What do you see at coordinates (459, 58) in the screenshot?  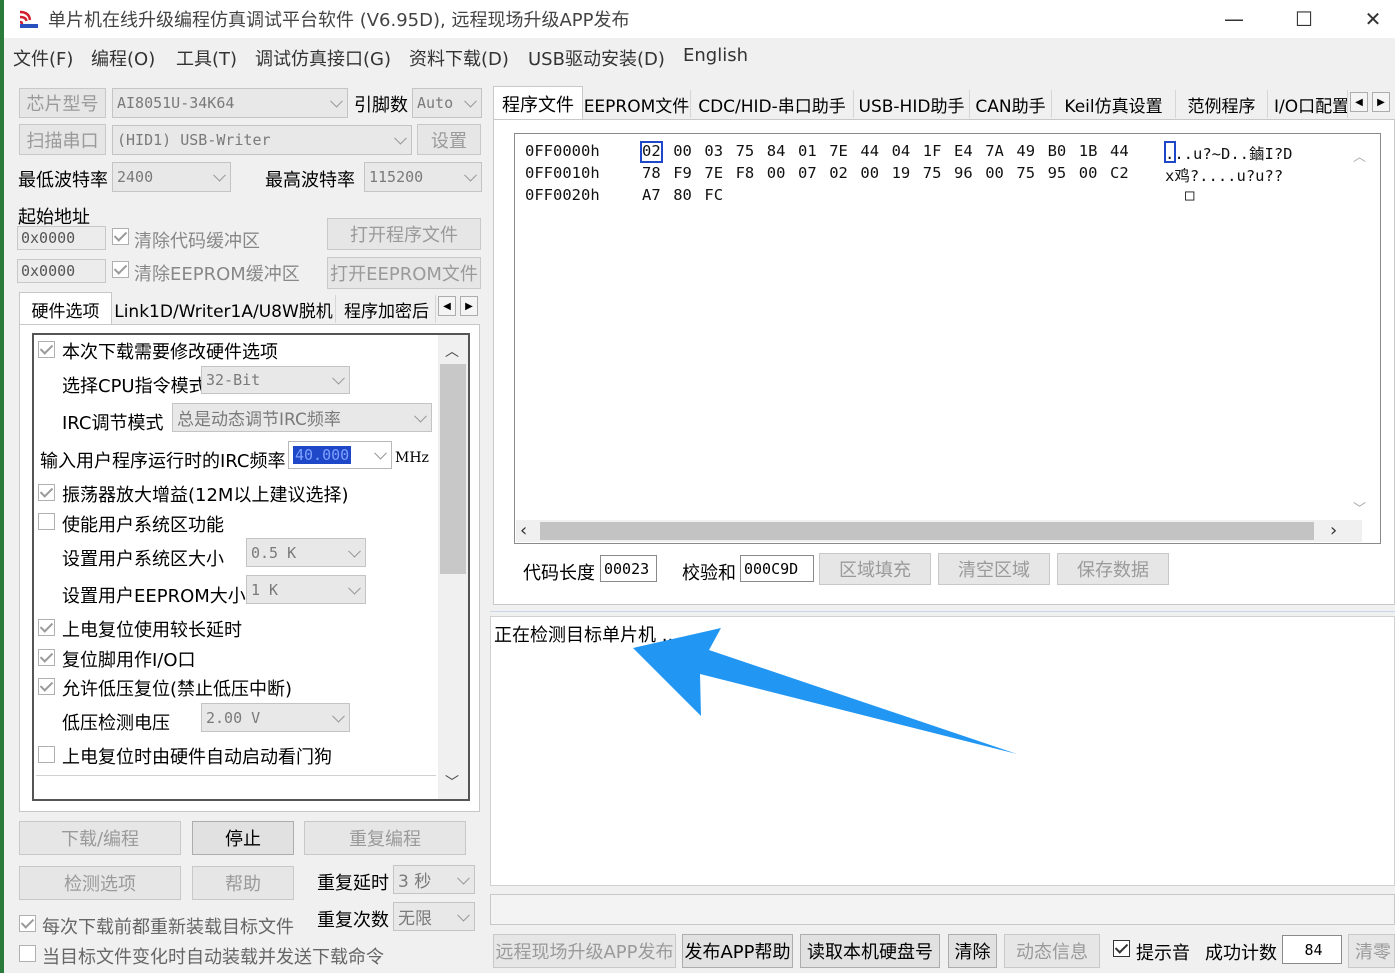 I see `menu-downloads: 资料下载(D)` at bounding box center [459, 58].